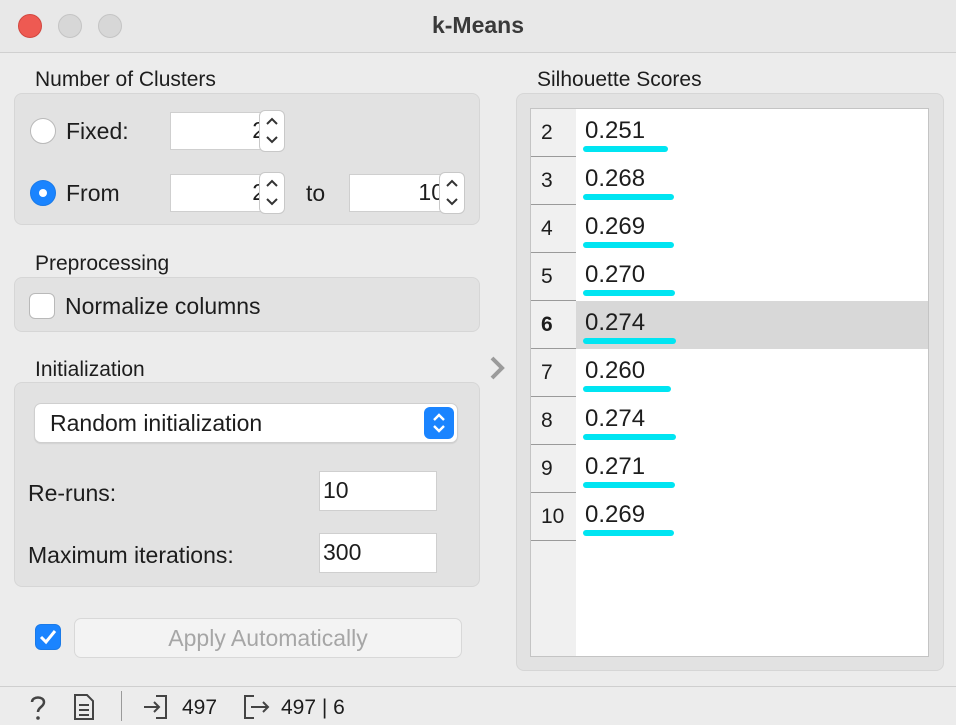 The width and height of the screenshot is (956, 725). I want to click on normalize-checkbox, so click(42, 306).